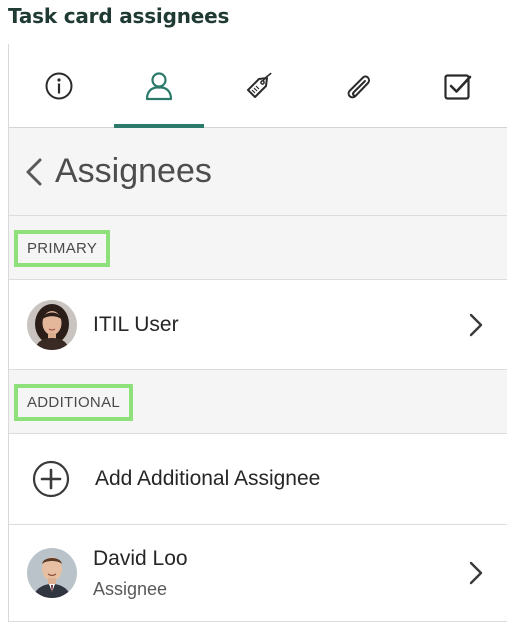 The height and width of the screenshot is (622, 507). What do you see at coordinates (136, 324) in the screenshot?
I see `primary-assignee-name: ITIL User` at bounding box center [136, 324].